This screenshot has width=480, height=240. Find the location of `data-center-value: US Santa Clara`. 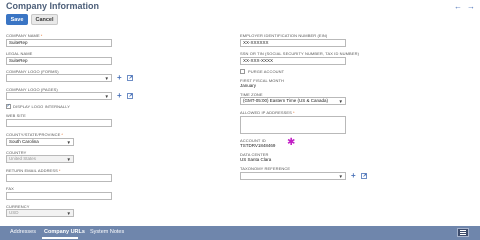

data-center-value: US Santa Clara is located at coordinates (256, 159).